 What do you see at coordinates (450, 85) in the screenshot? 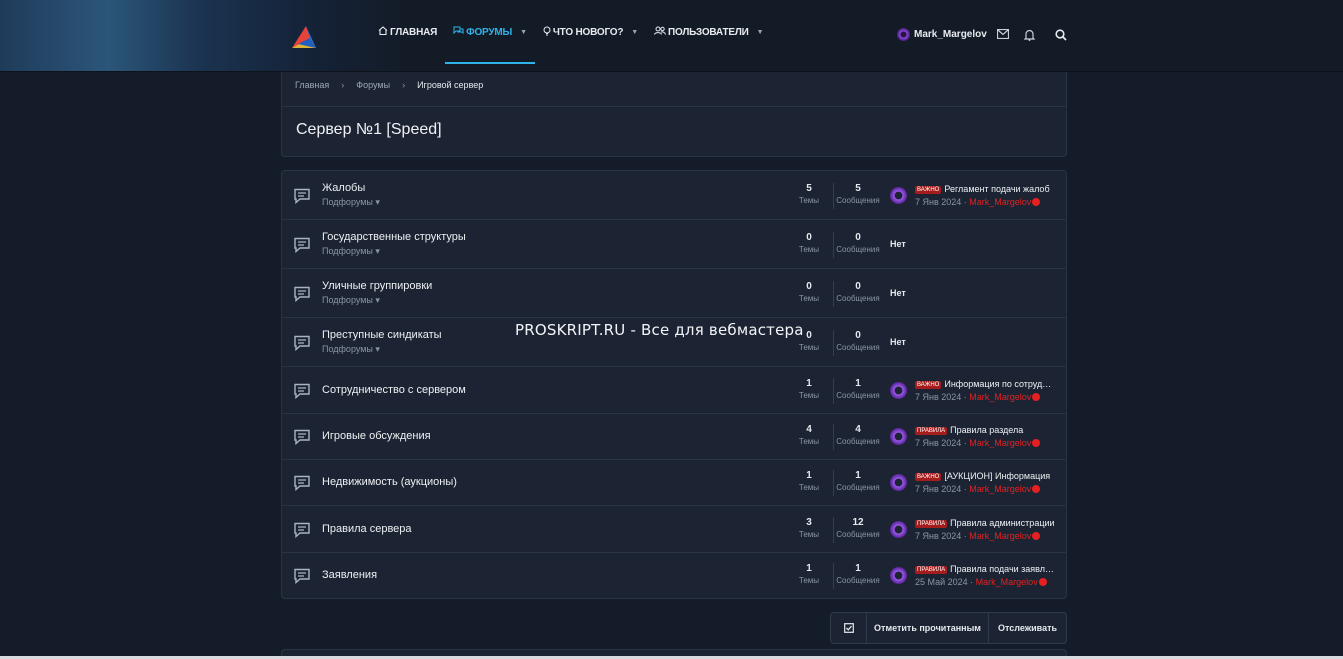
I see `breadcrumb-current: Игровой сервер` at bounding box center [450, 85].